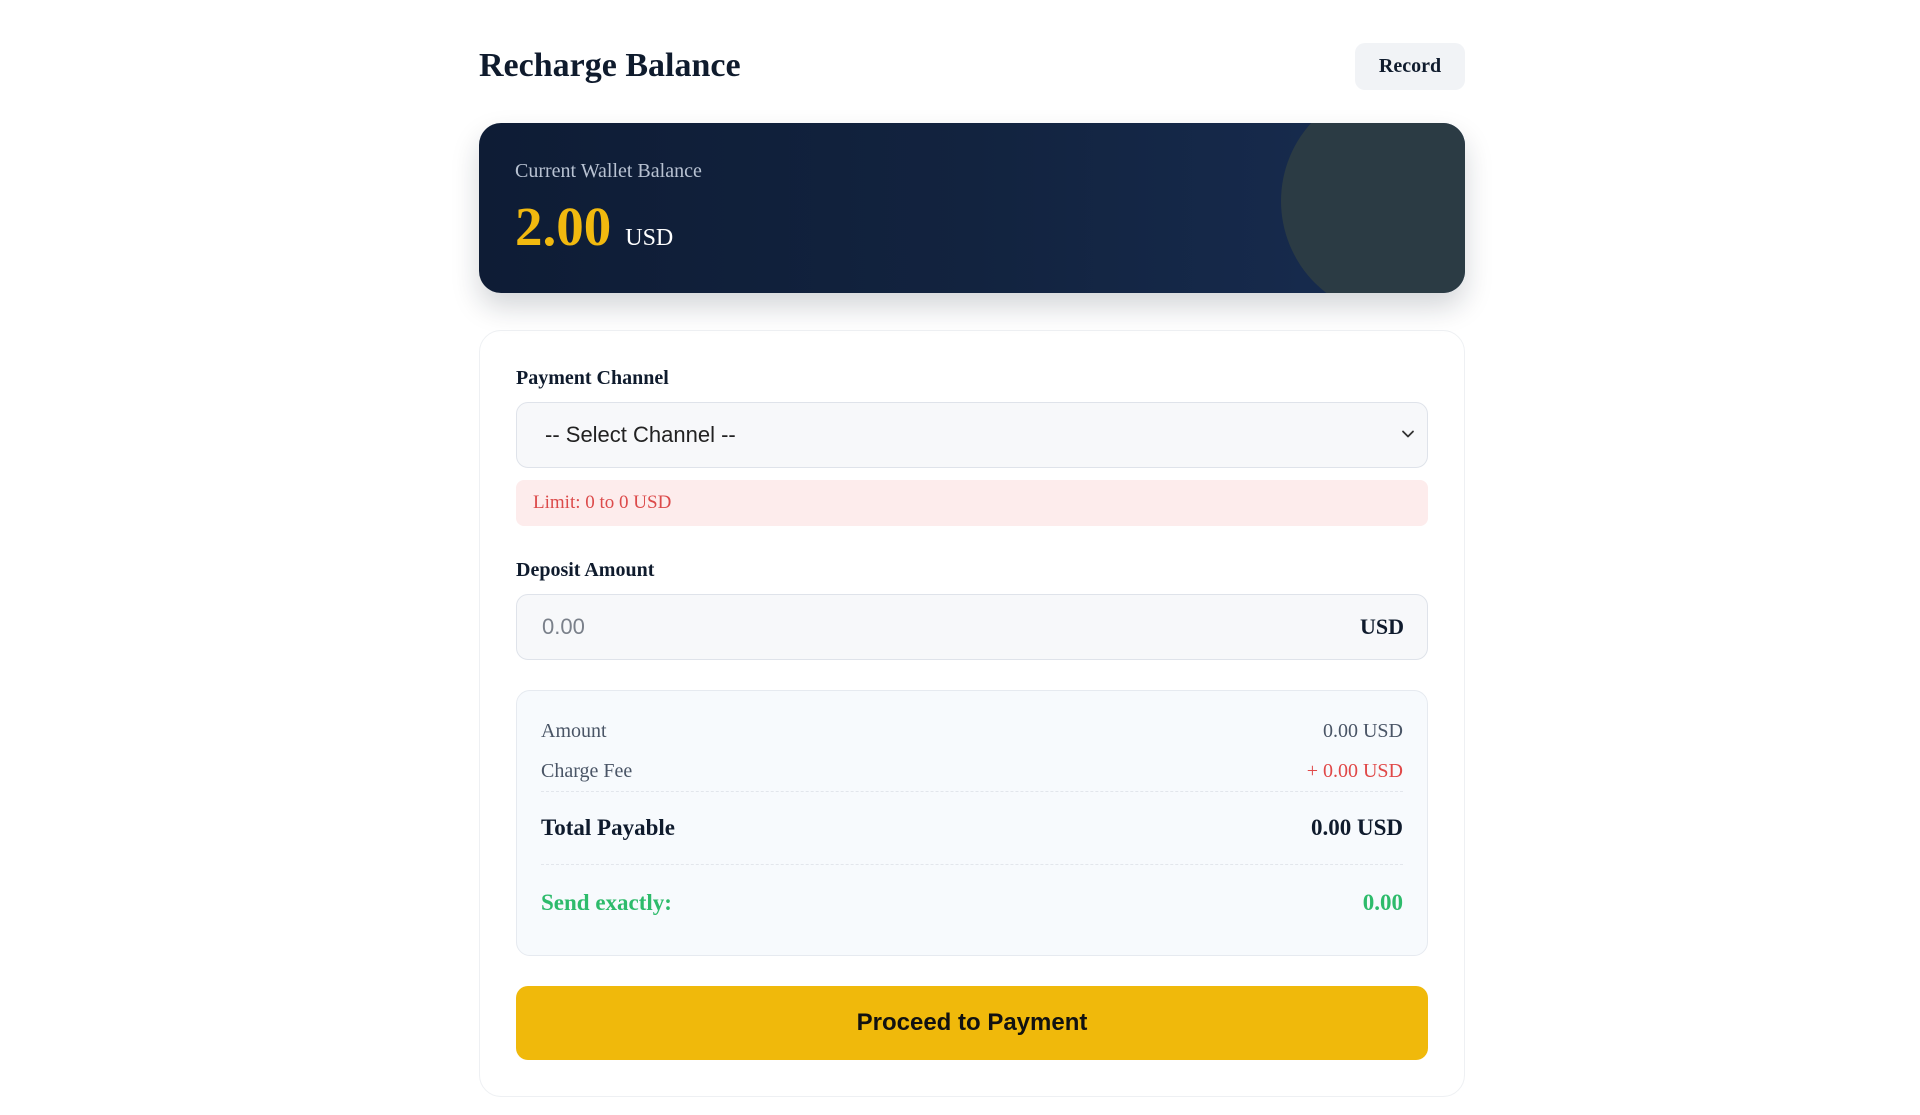  Describe the element at coordinates (1381, 626) in the screenshot. I see `amount-currency: USD` at that location.